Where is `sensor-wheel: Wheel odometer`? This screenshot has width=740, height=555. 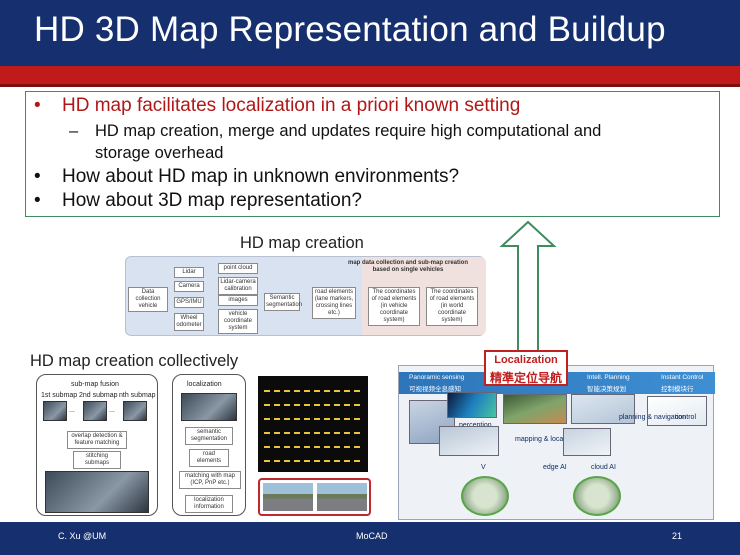
sensor-wheel: Wheel odometer is located at coordinates (189, 322).